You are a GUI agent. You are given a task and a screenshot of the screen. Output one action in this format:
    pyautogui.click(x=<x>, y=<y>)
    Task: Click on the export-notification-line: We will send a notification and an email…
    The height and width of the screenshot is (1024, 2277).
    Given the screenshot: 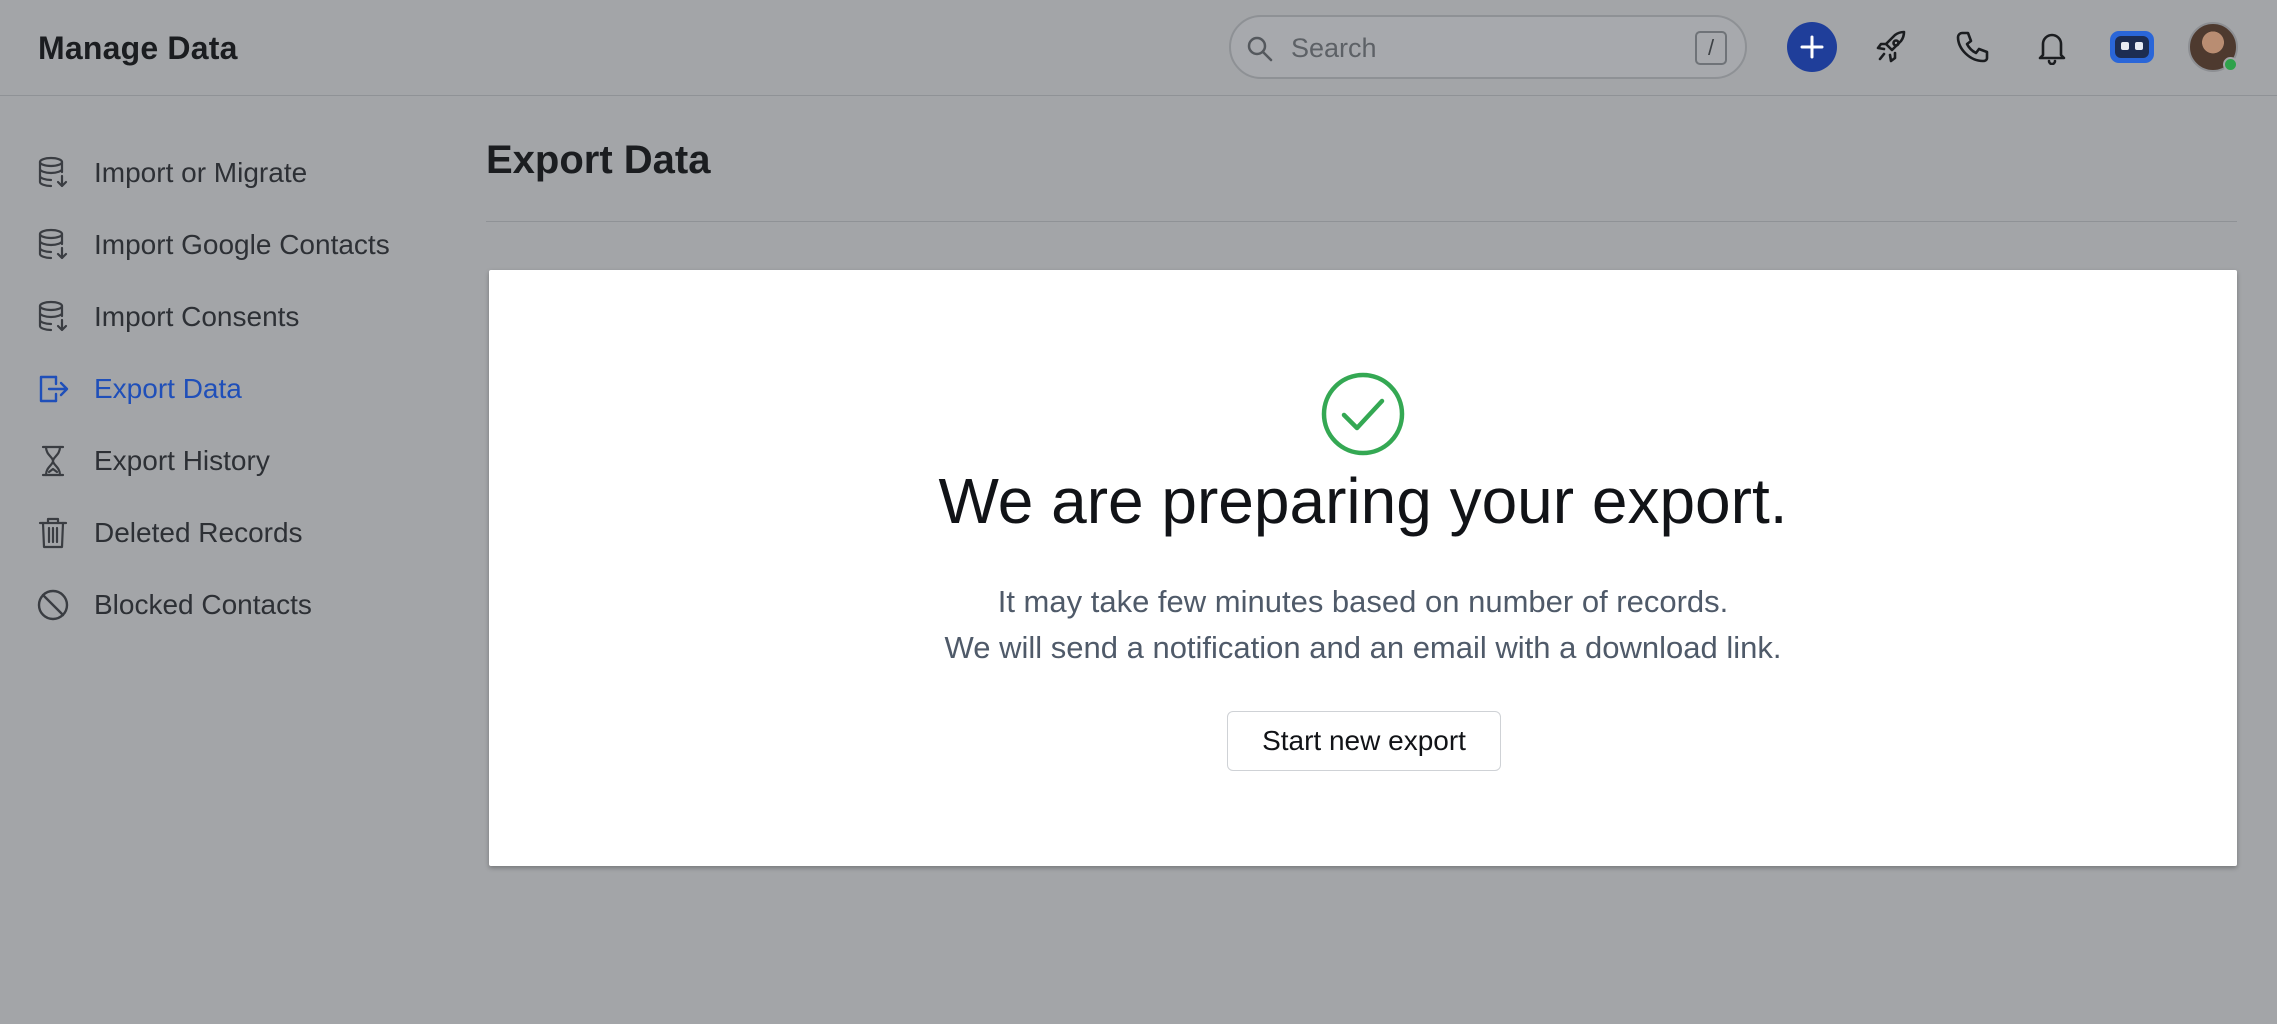 What is the action you would take?
    pyautogui.click(x=1363, y=647)
    